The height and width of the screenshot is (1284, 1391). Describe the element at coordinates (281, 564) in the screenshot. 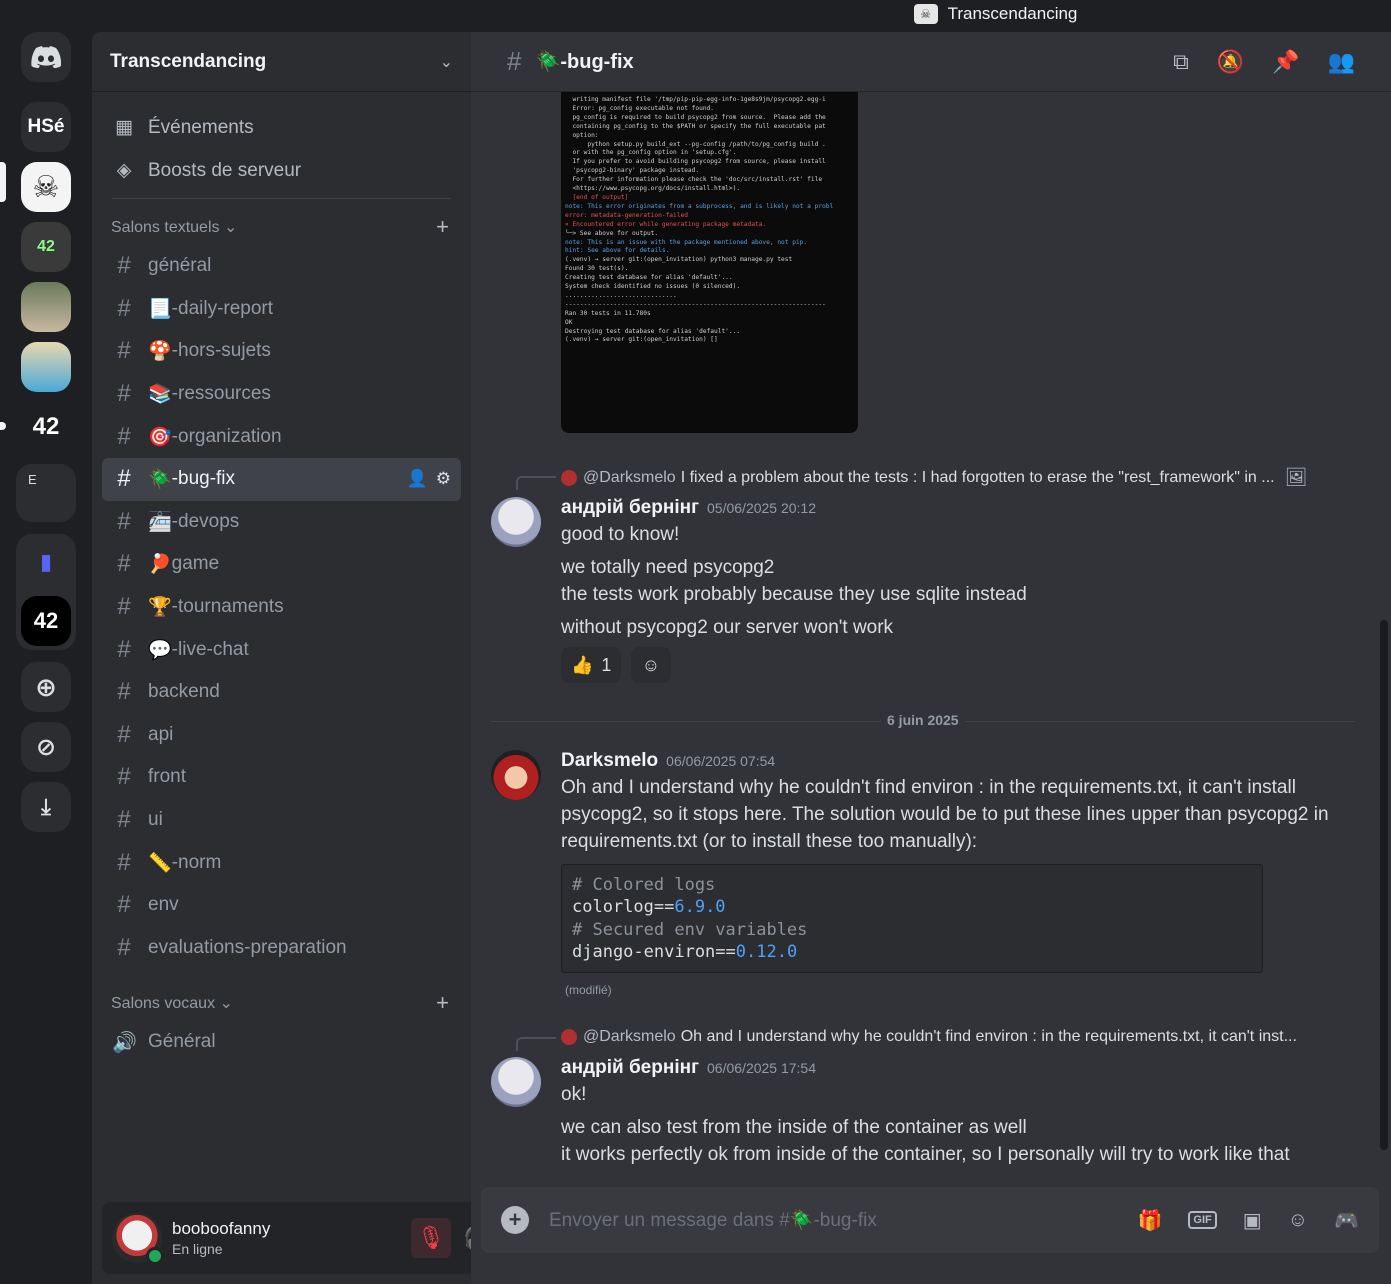

I see `channel-item: # 🏓 game` at that location.